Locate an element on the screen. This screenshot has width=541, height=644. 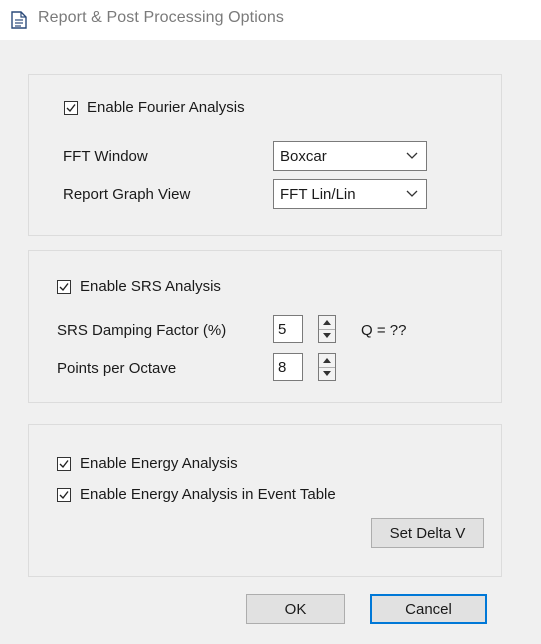
report-graph-view-select: FFT Lin/Lin is located at coordinates (350, 194).